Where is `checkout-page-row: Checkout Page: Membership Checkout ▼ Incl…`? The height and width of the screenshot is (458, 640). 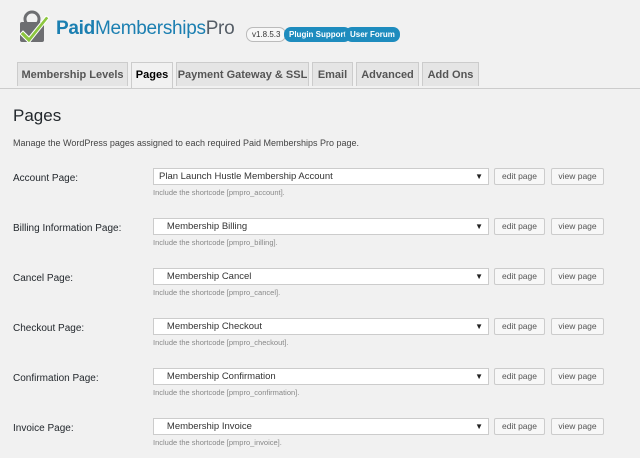 checkout-page-row: Checkout Page: Membership Checkout ▼ Incl… is located at coordinates (320, 338).